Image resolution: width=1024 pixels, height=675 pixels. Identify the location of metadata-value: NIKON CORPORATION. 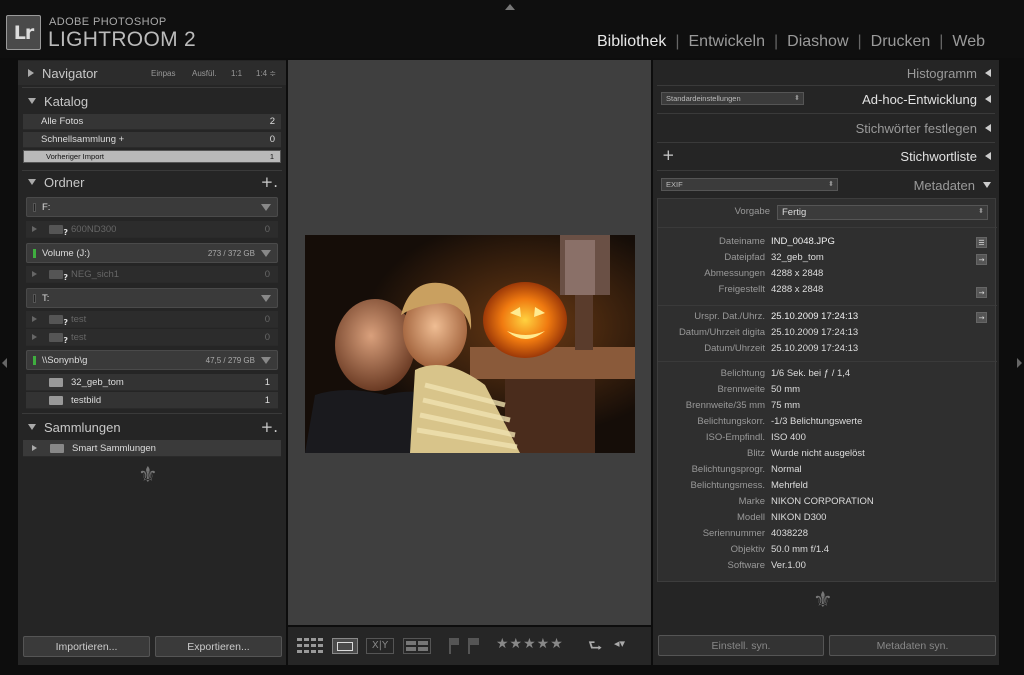
(822, 501).